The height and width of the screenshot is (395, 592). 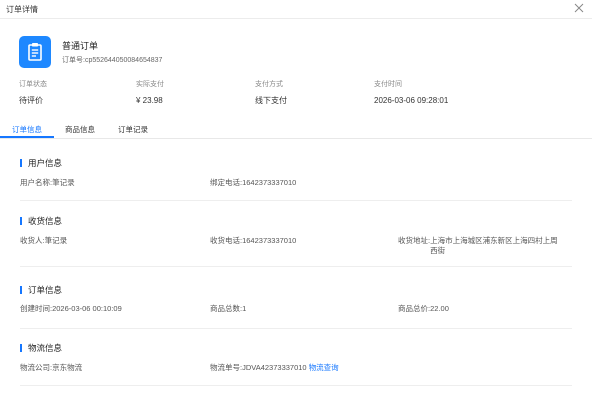 What do you see at coordinates (439, 308) in the screenshot?
I see `field-value: 22.00` at bounding box center [439, 308].